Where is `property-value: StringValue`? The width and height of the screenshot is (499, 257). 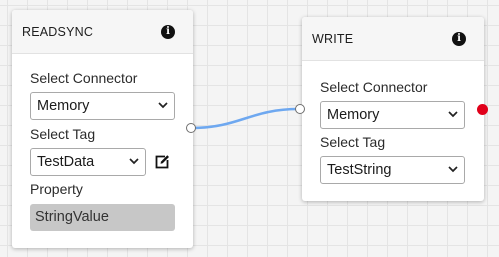 property-value: StringValue is located at coordinates (72, 217).